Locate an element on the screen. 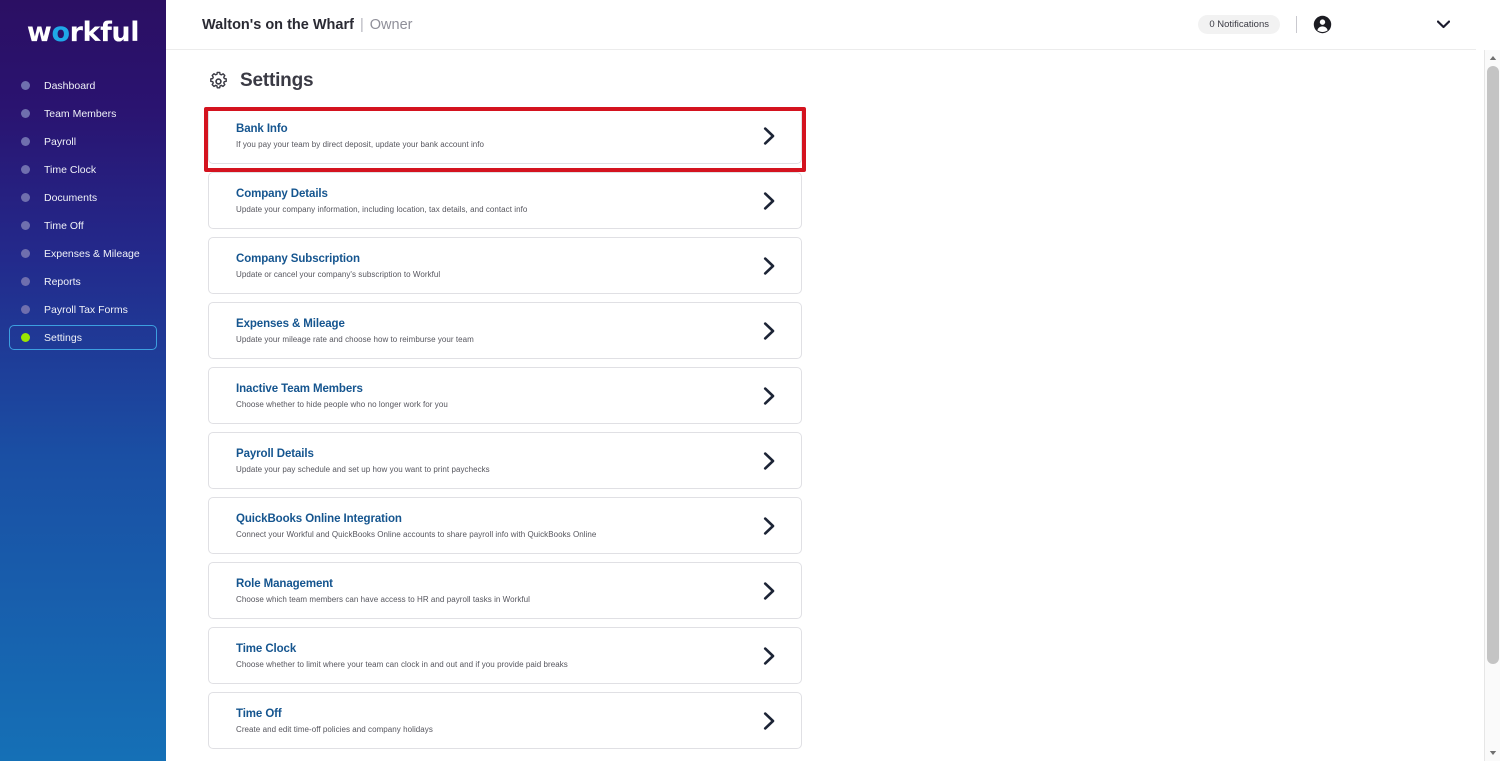 This screenshot has height=761, width=1500. settings-card-title: Bank Info is located at coordinates (262, 128).